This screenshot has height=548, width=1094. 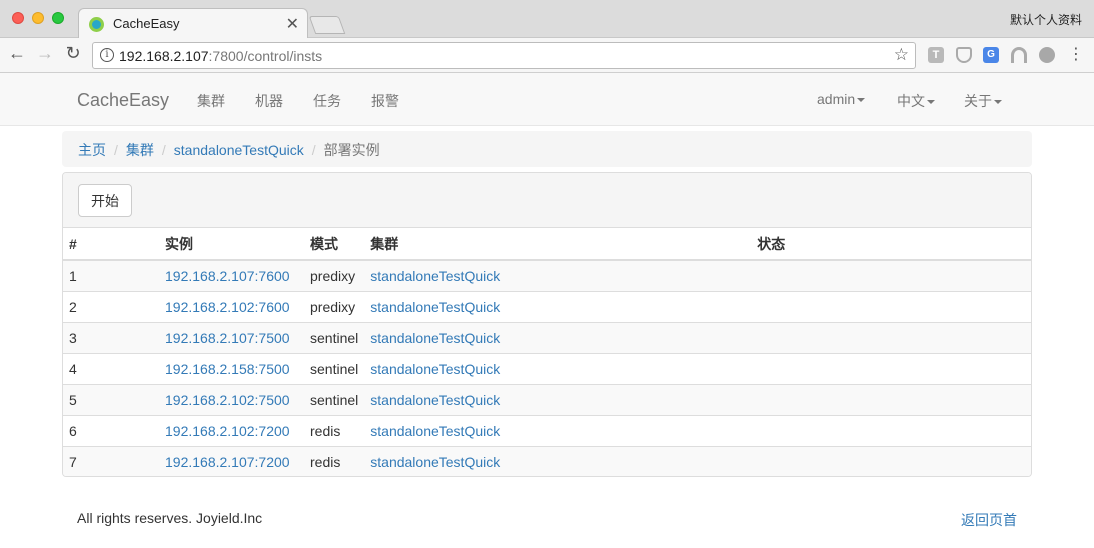 I want to click on language-dropdown: 中文, so click(x=916, y=101).